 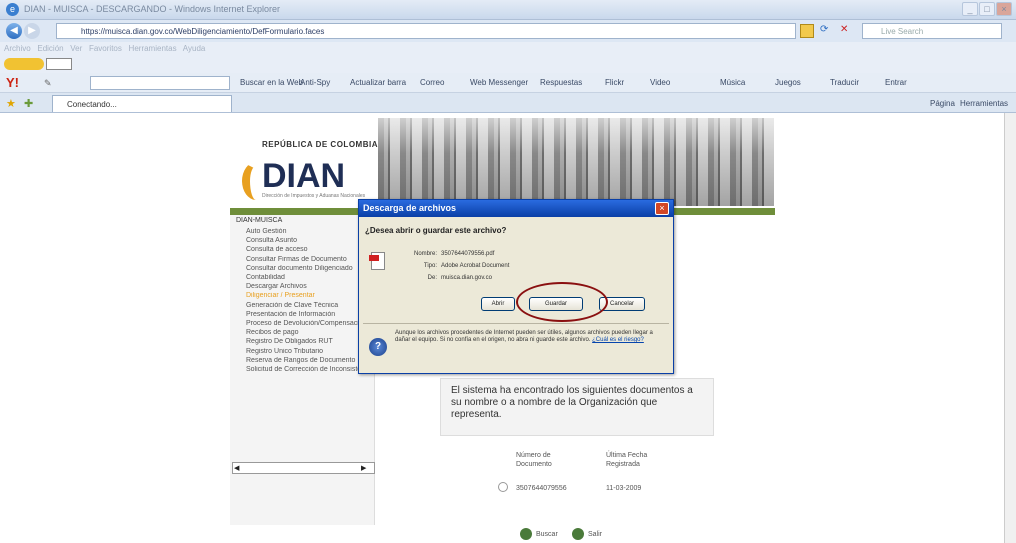 I want to click on stop-icon: ✕, so click(x=847, y=31).